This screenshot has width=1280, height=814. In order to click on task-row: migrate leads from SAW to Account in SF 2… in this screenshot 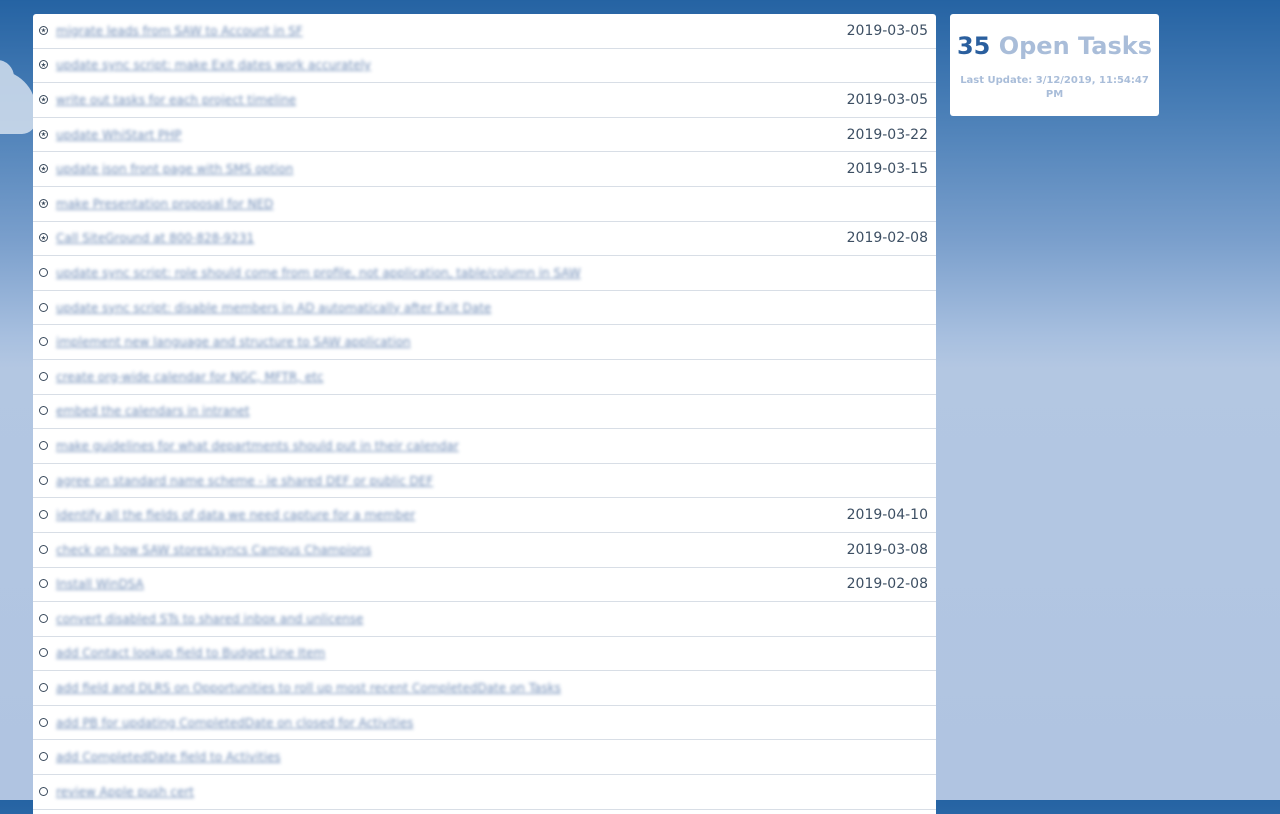, I will do `click(484, 31)`.